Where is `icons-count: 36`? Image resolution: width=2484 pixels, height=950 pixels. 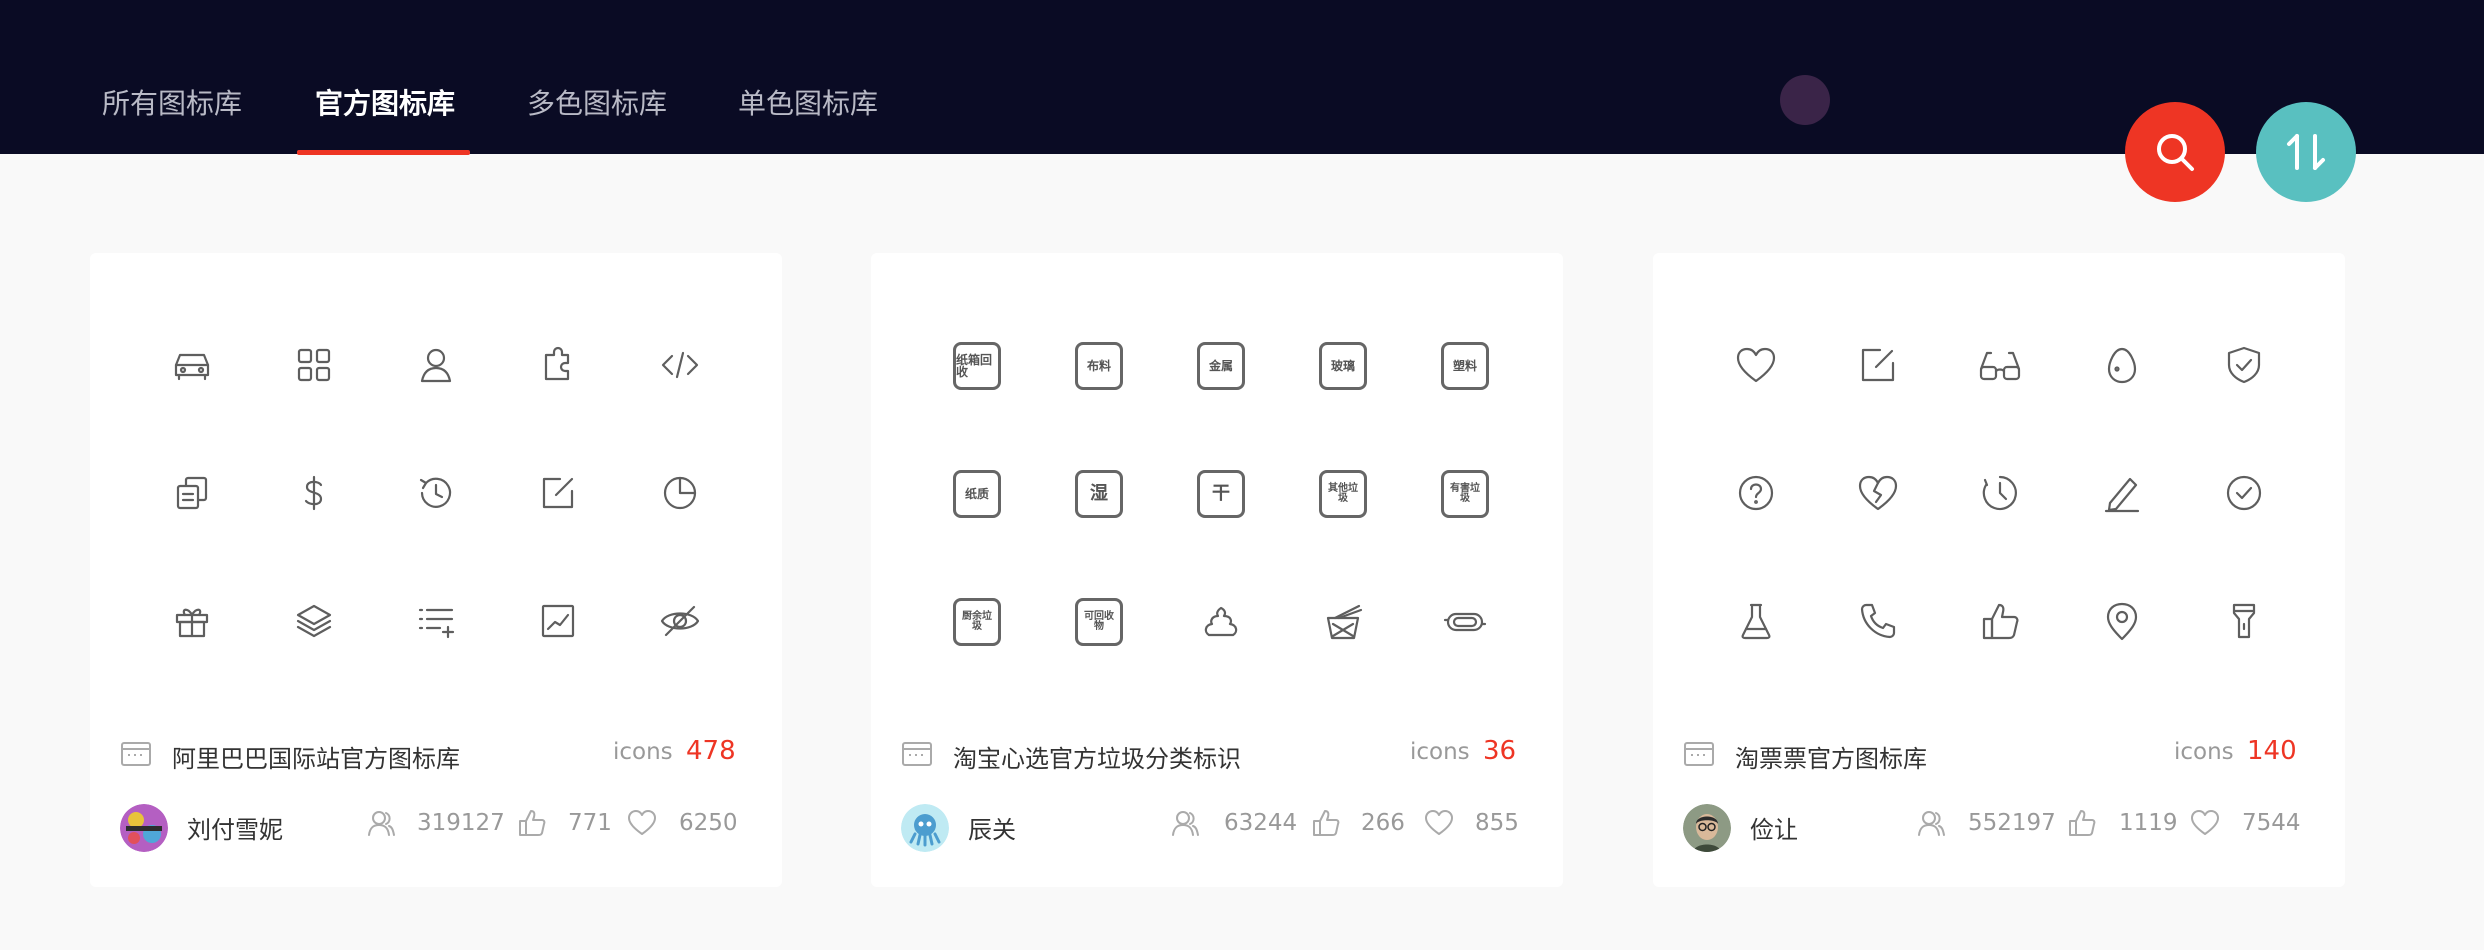
icons-count: 36 is located at coordinates (1500, 751).